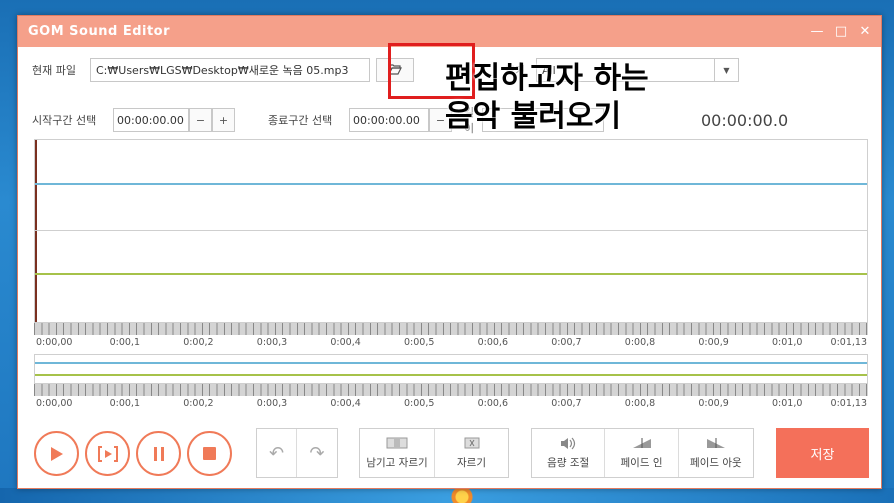  Describe the element at coordinates (472, 444) in the screenshot. I see `cut-icon` at that location.